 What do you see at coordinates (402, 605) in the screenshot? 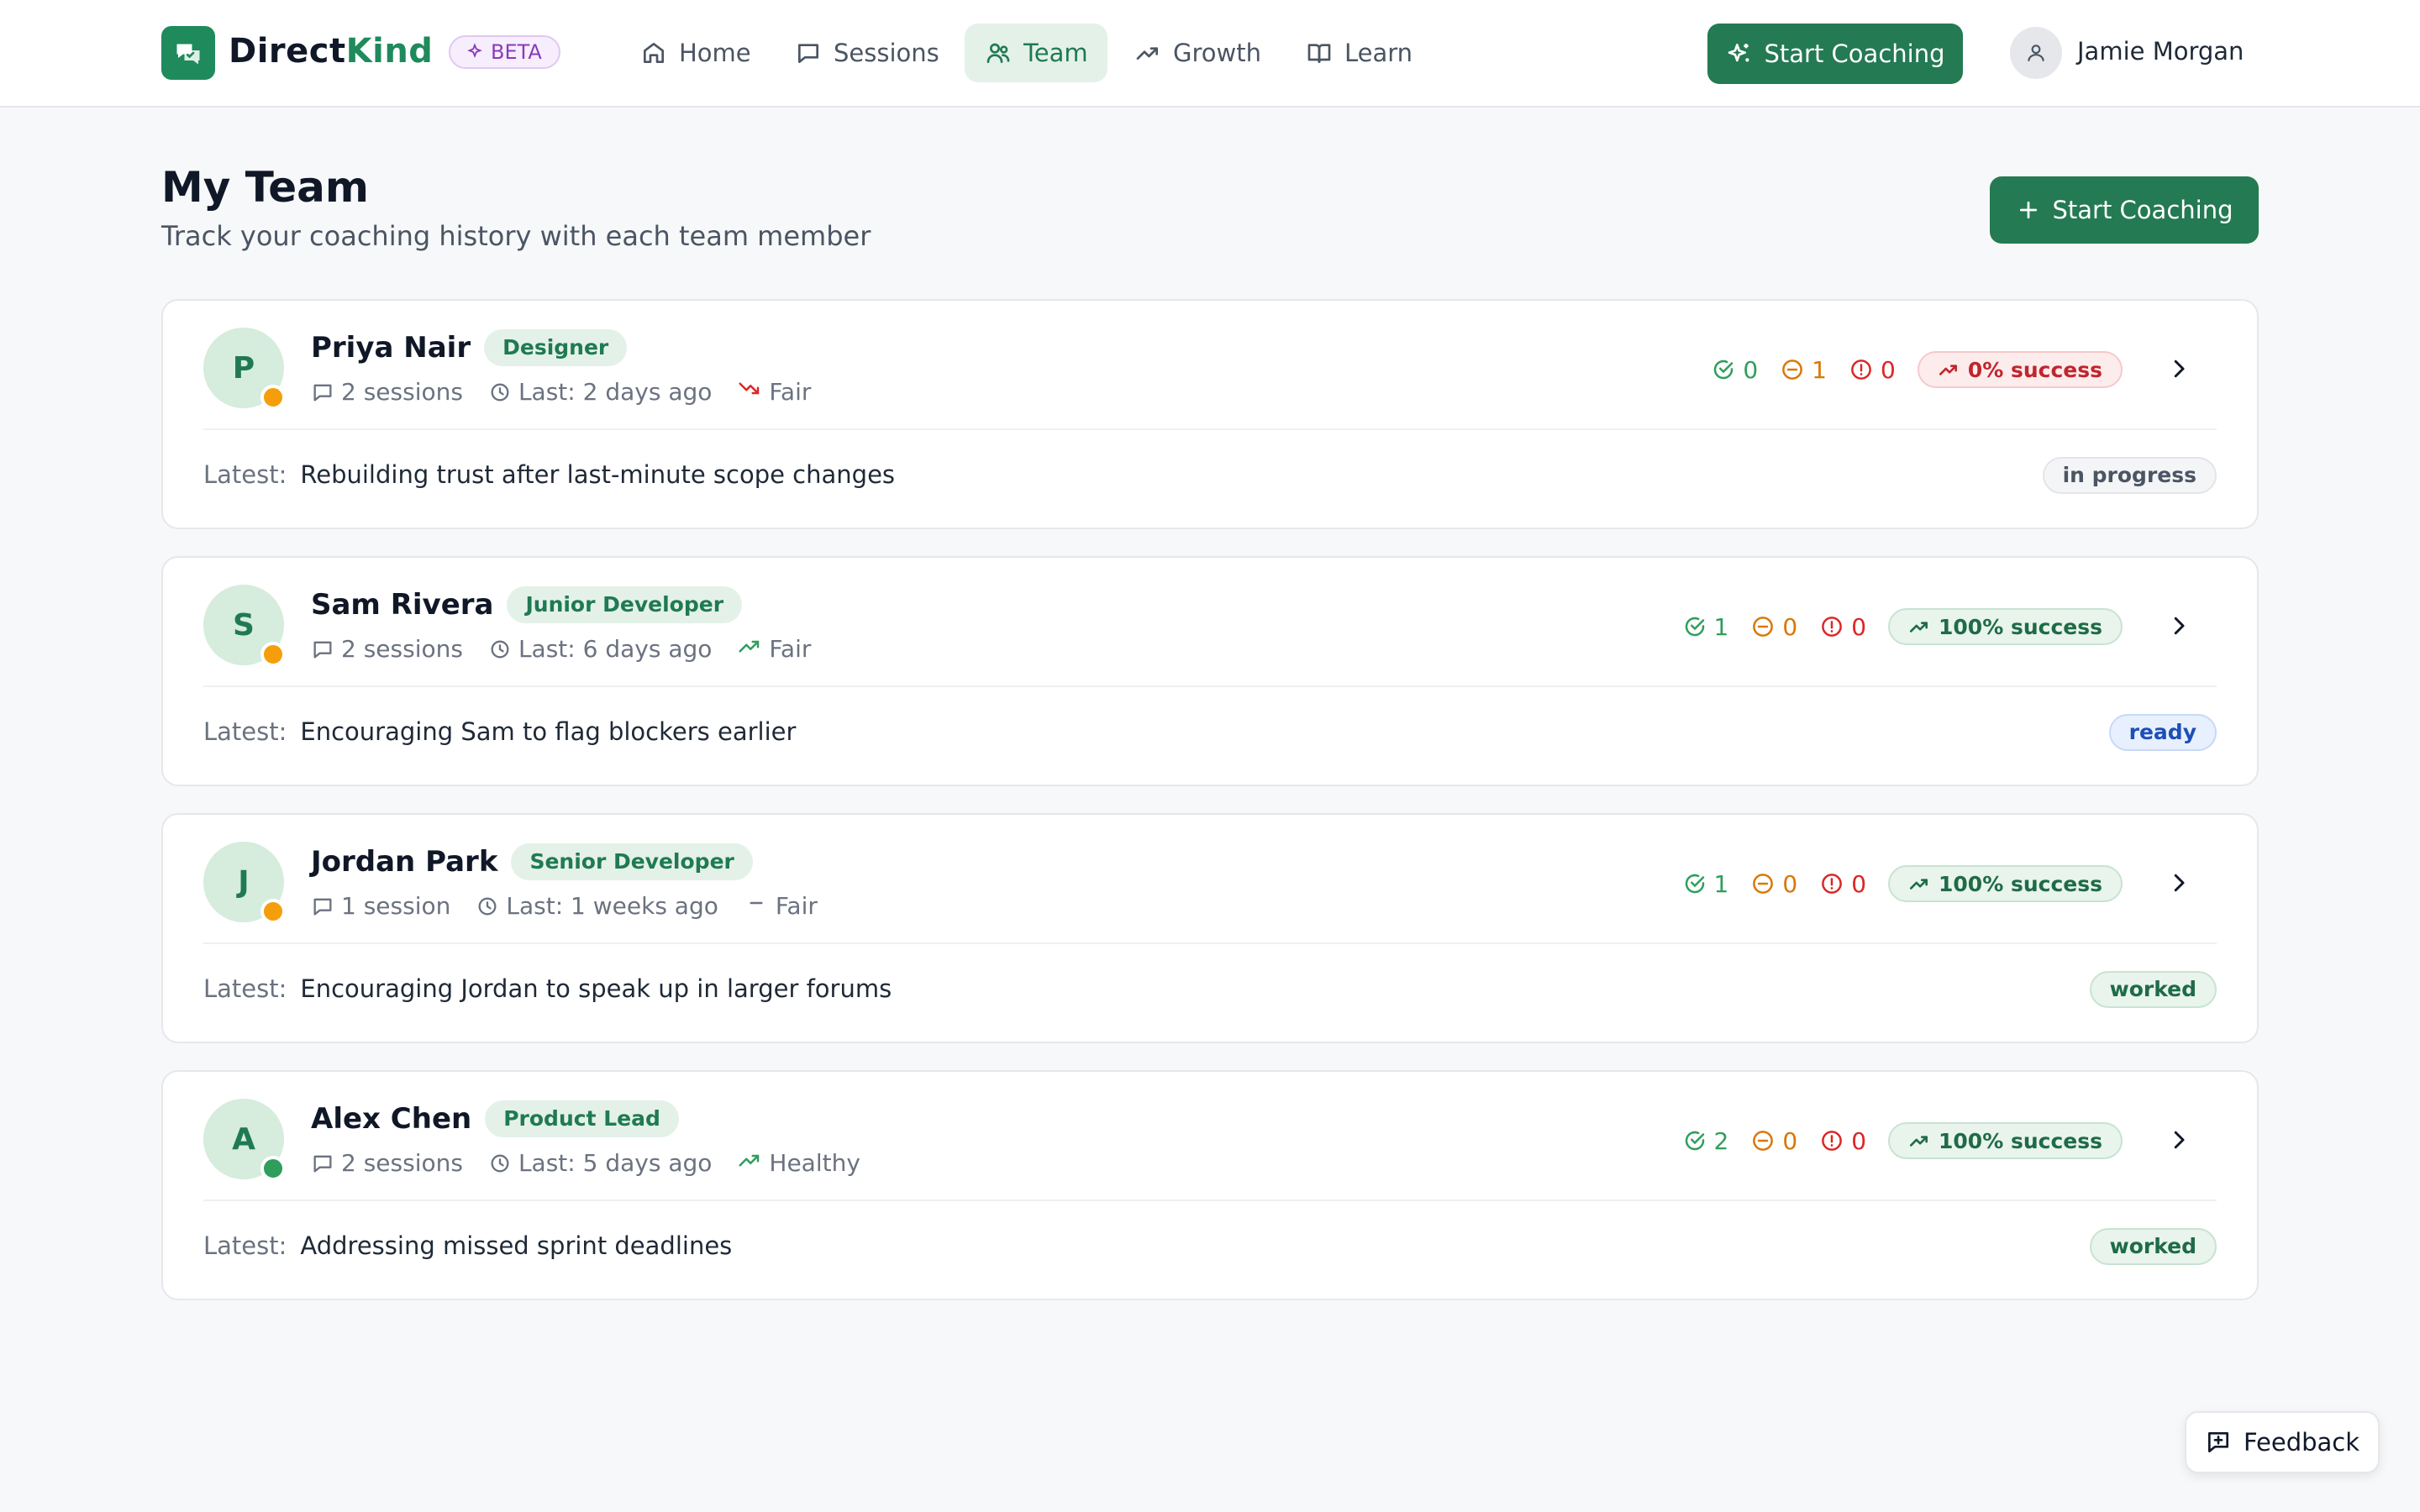
I see `member-name: Sam Rivera` at bounding box center [402, 605].